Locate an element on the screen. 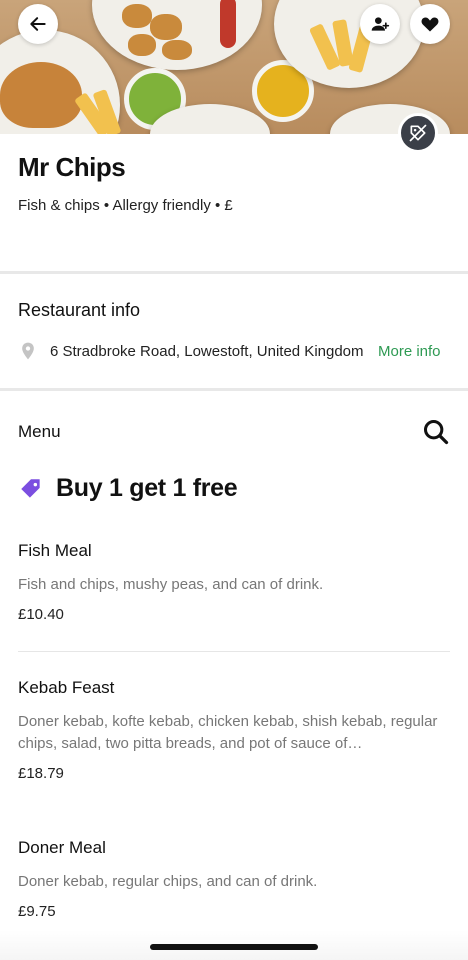 The height and width of the screenshot is (960, 468). tag-icon is located at coordinates (30, 488).